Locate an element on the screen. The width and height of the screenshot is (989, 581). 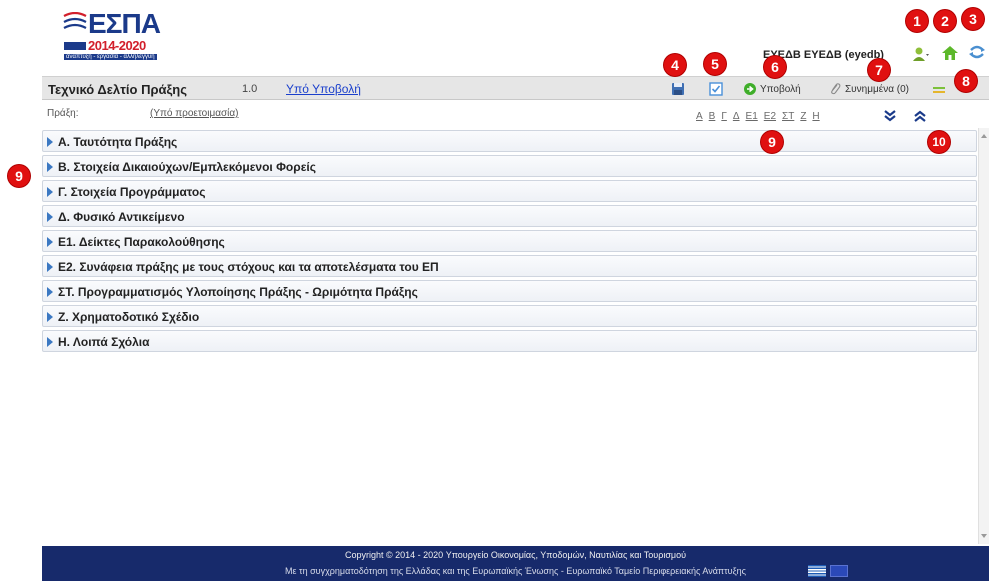
badge-5: 5 is located at coordinates (715, 64).